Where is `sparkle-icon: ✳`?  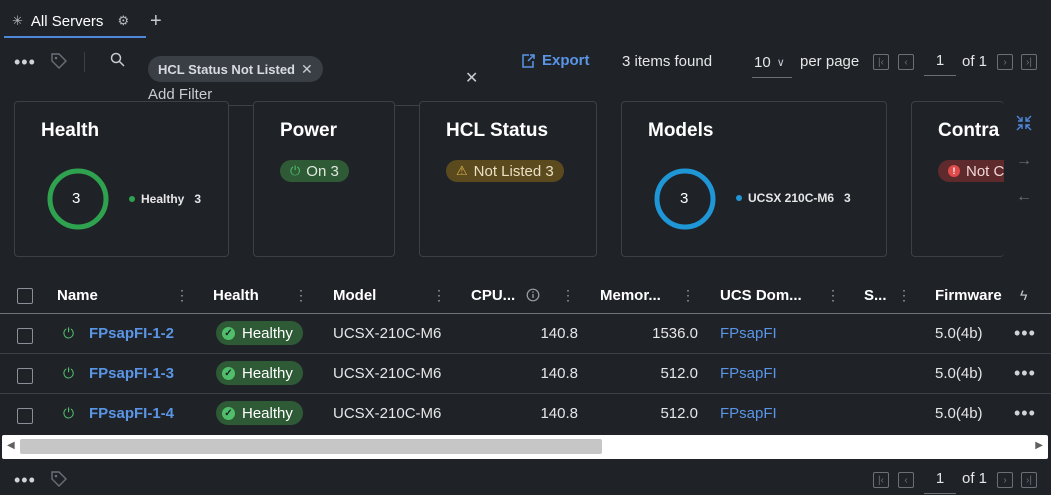
sparkle-icon: ✳ is located at coordinates (17, 20).